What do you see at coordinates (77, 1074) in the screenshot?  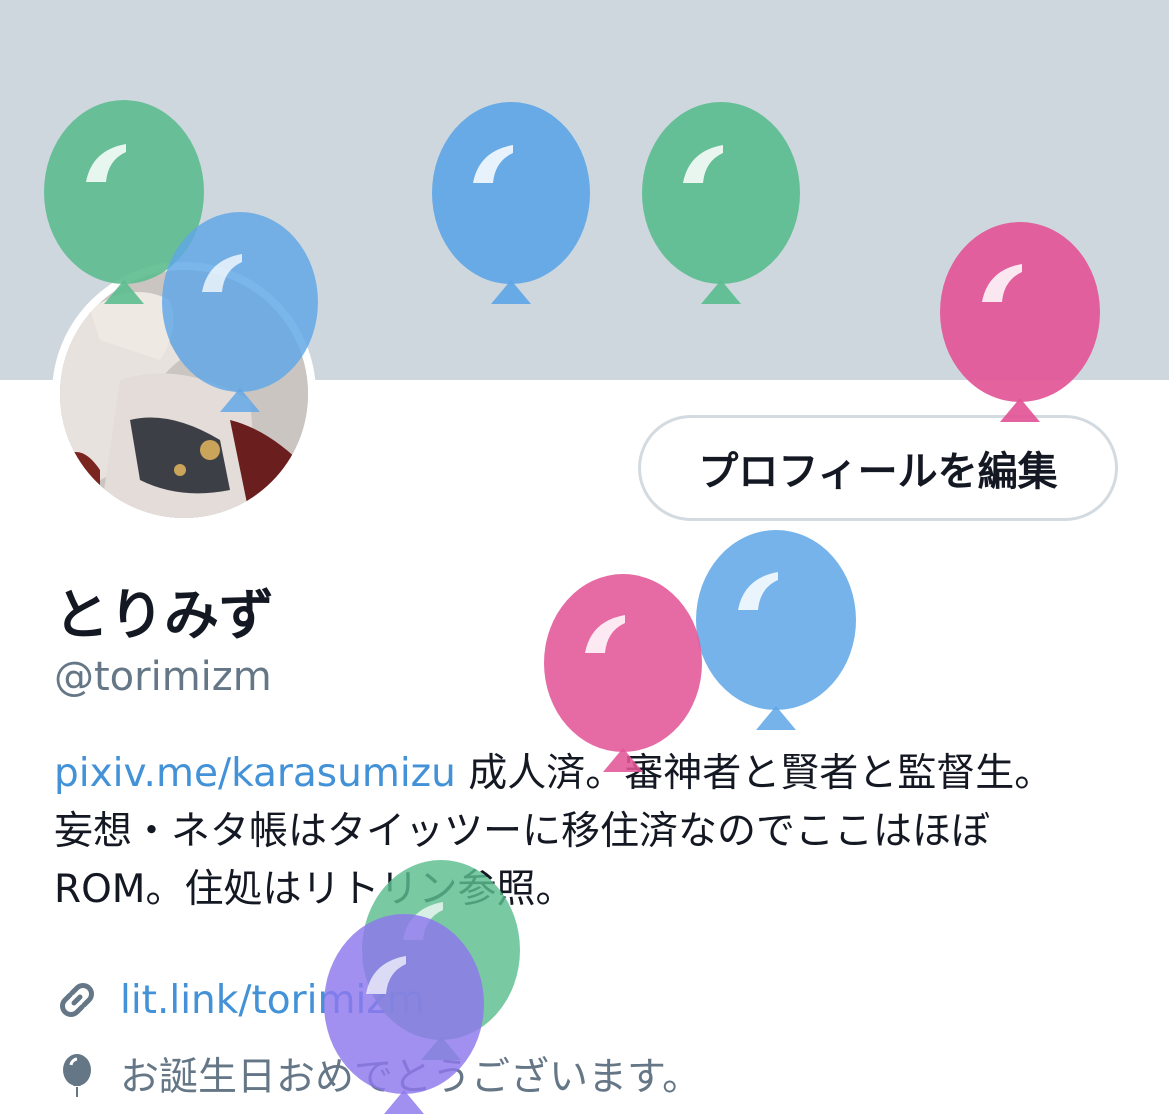 I see `balloon-icon` at bounding box center [77, 1074].